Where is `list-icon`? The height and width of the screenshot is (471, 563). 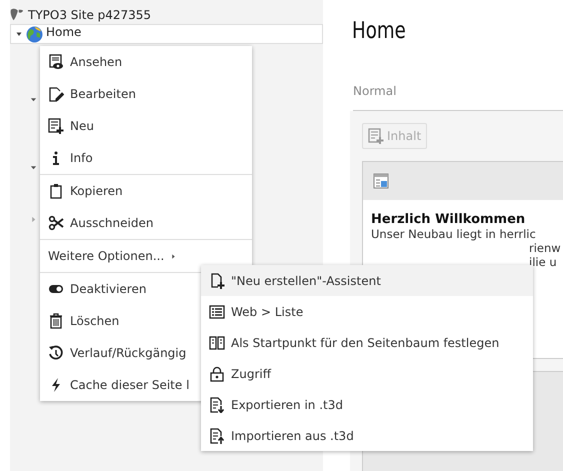 list-icon is located at coordinates (217, 312).